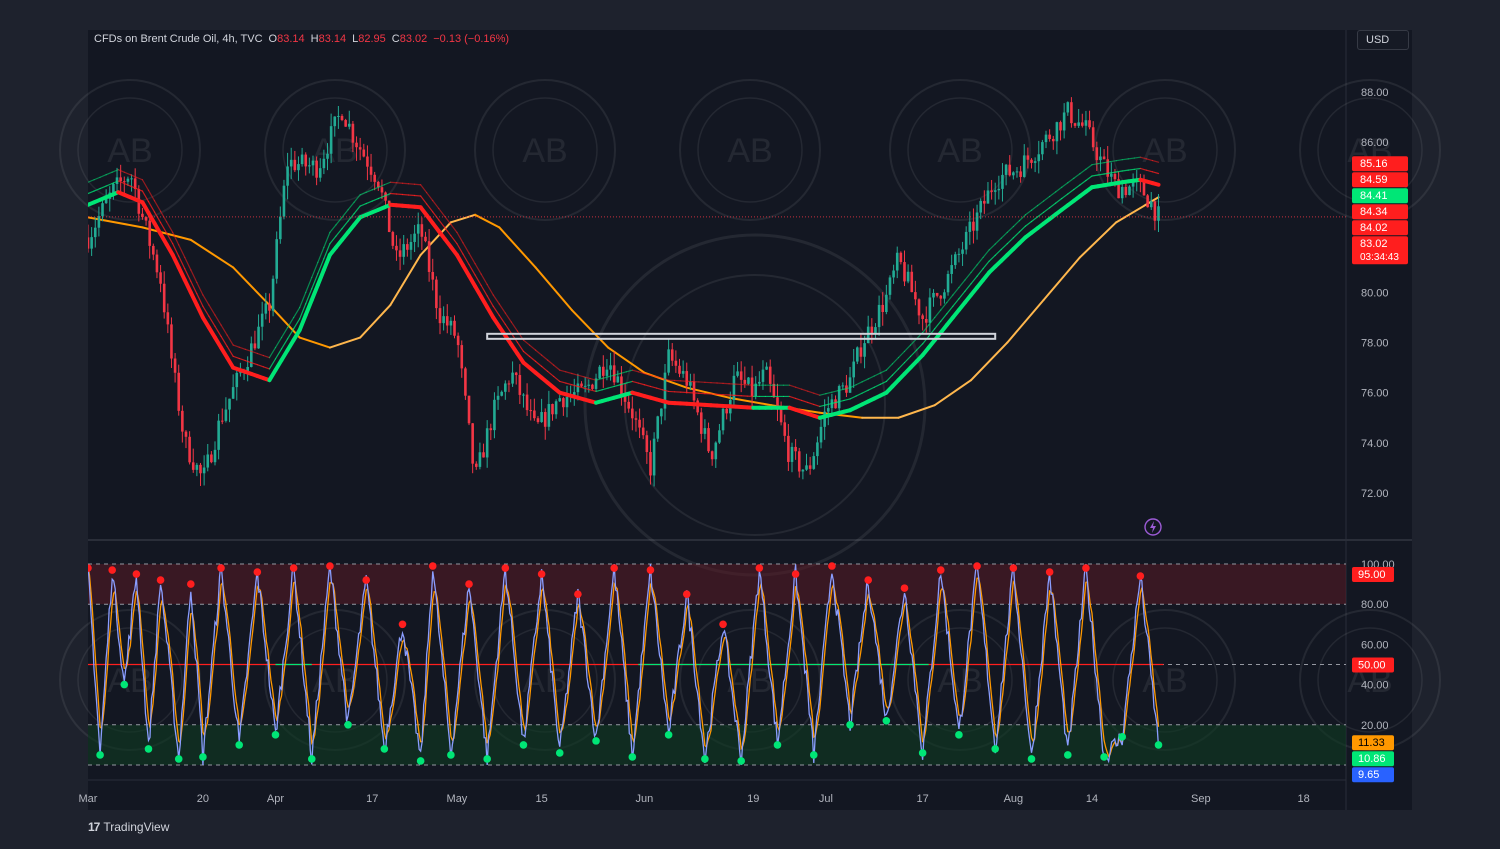  What do you see at coordinates (959, 151) in the screenshot?
I see `watermark-mark: AB` at bounding box center [959, 151].